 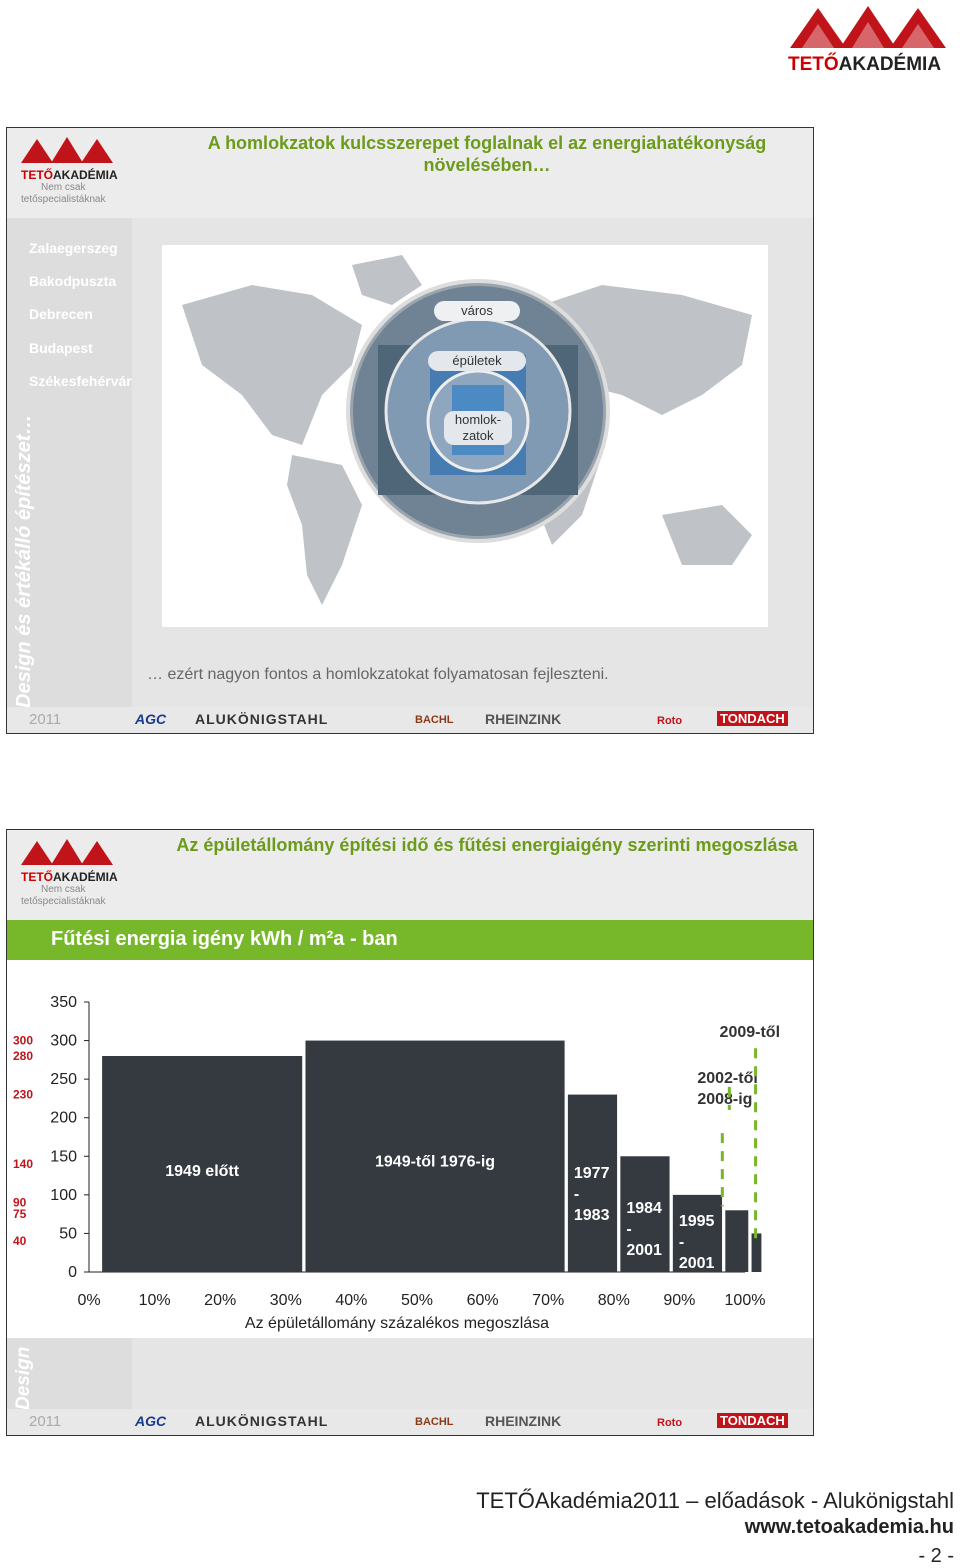 What do you see at coordinates (523, 1421) in the screenshot?
I see `sponsor-rheinzink: RHEINZINK` at bounding box center [523, 1421].